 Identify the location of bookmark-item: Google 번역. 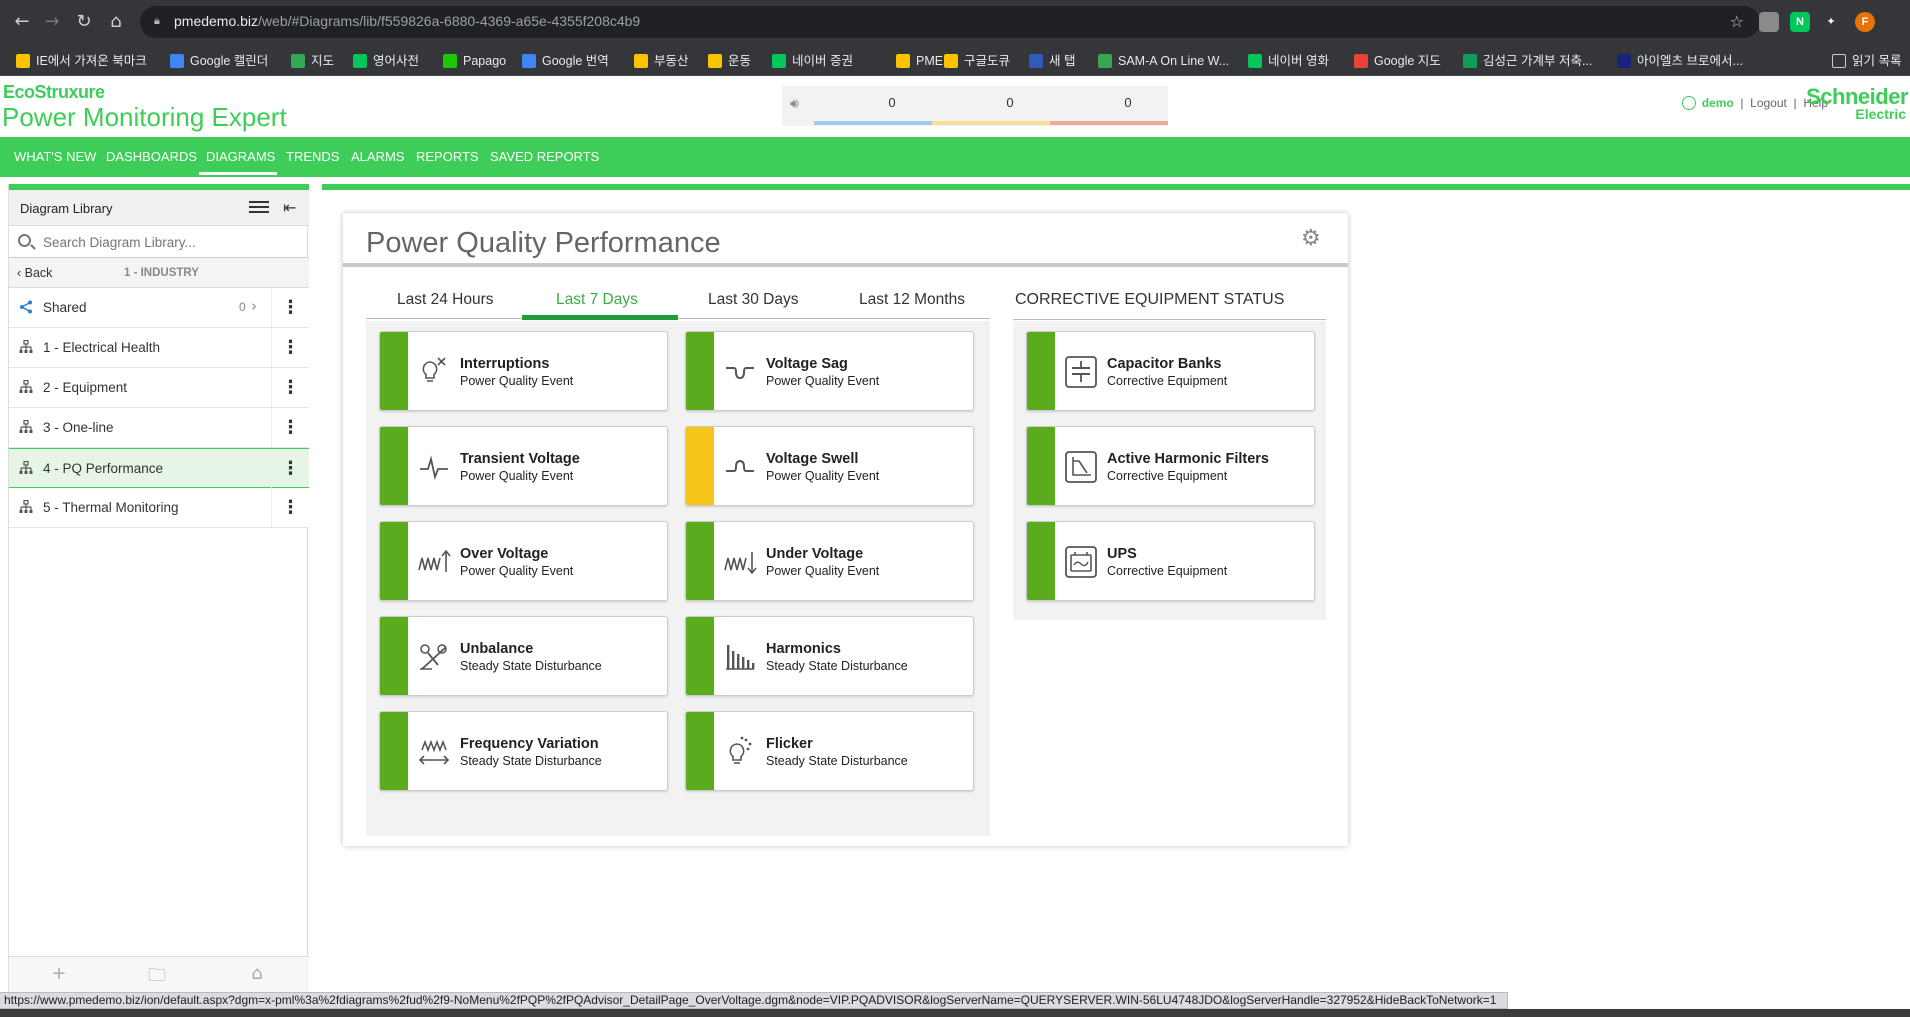
(564, 61).